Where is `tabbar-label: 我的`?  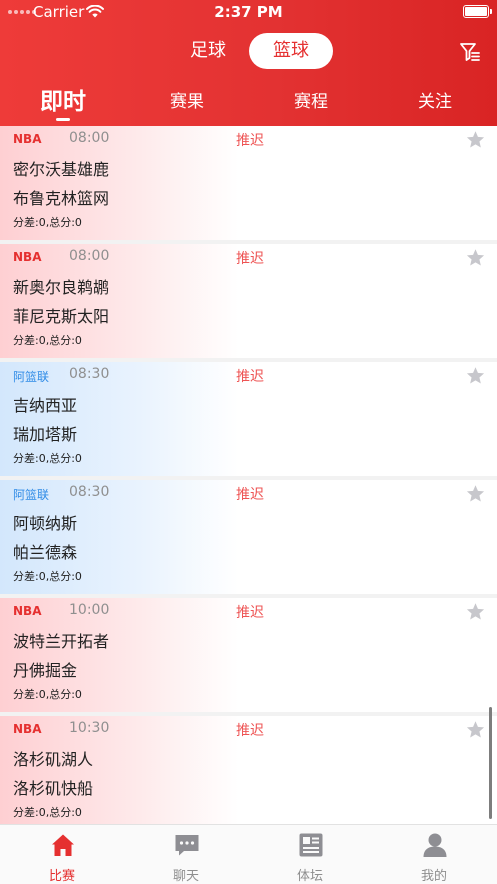 tabbar-label: 我的 is located at coordinates (433, 876).